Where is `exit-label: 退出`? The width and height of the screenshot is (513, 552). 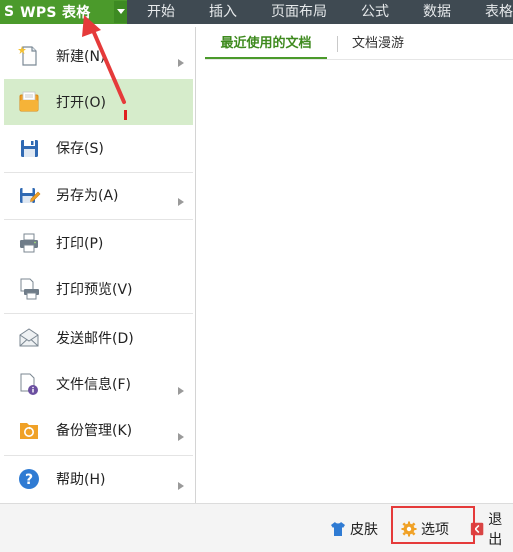
exit-label: 退出 is located at coordinates (495, 530).